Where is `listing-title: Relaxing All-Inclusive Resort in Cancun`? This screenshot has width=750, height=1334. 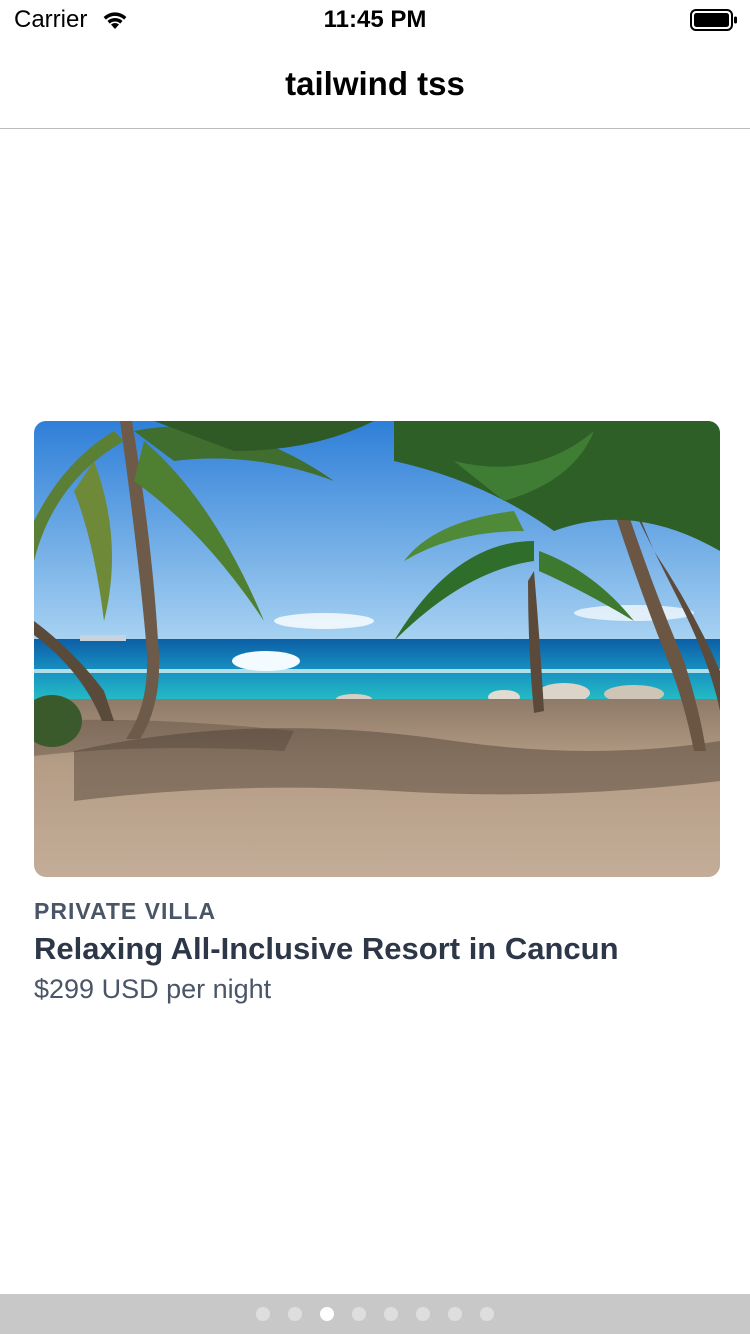 listing-title: Relaxing All-Inclusive Resort in Cancun is located at coordinates (326, 948).